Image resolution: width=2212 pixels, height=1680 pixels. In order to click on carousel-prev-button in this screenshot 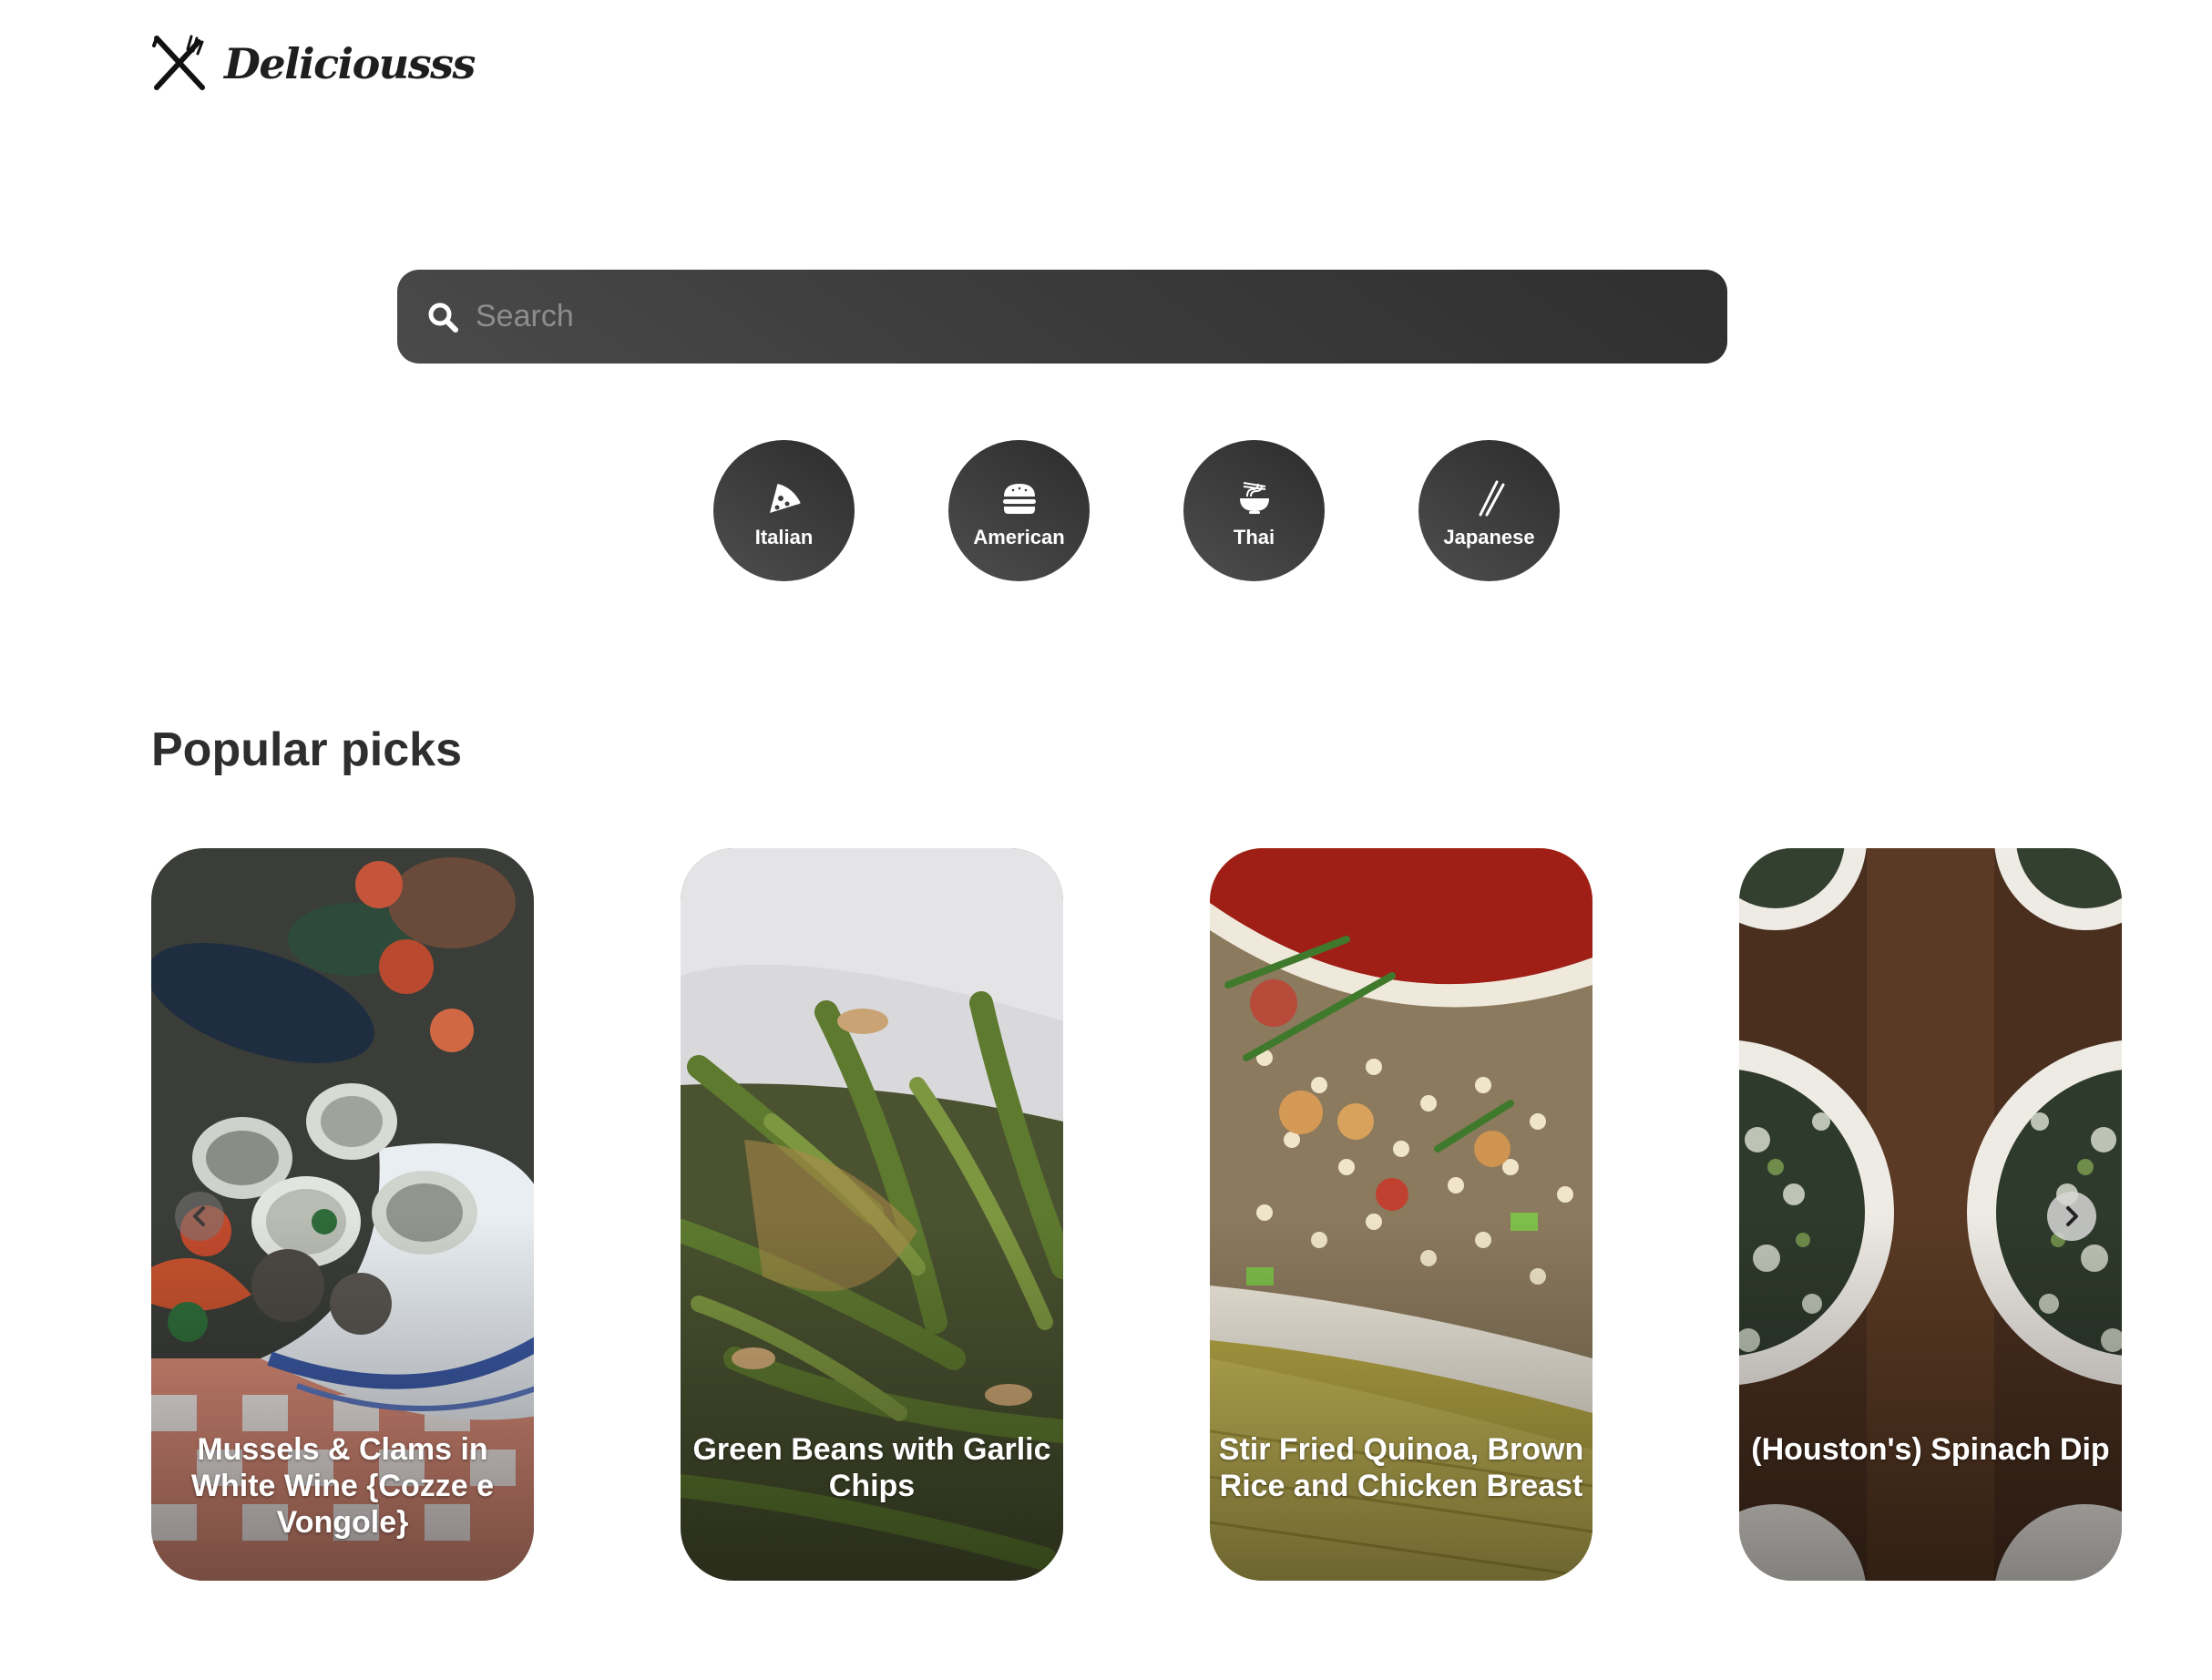, I will do `click(199, 1217)`.